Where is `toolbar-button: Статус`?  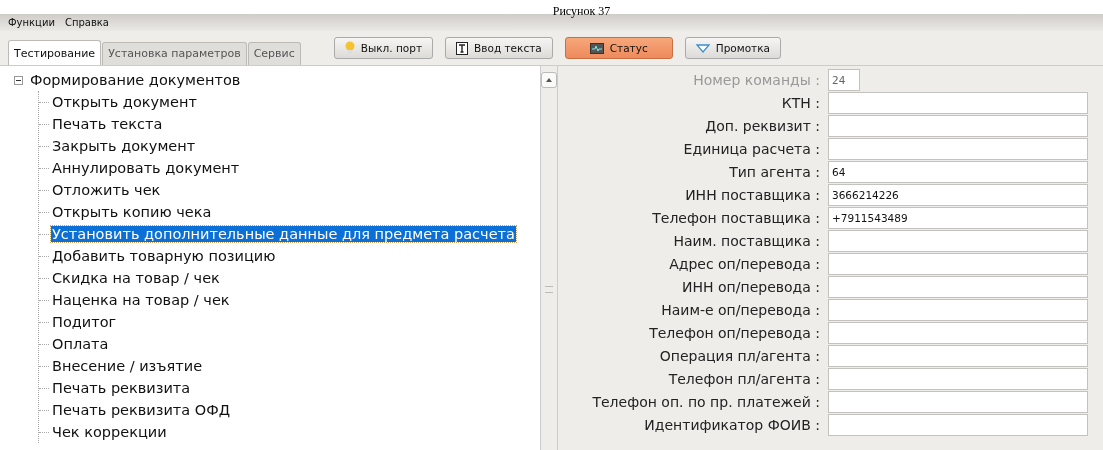 toolbar-button: Статус is located at coordinates (618, 48).